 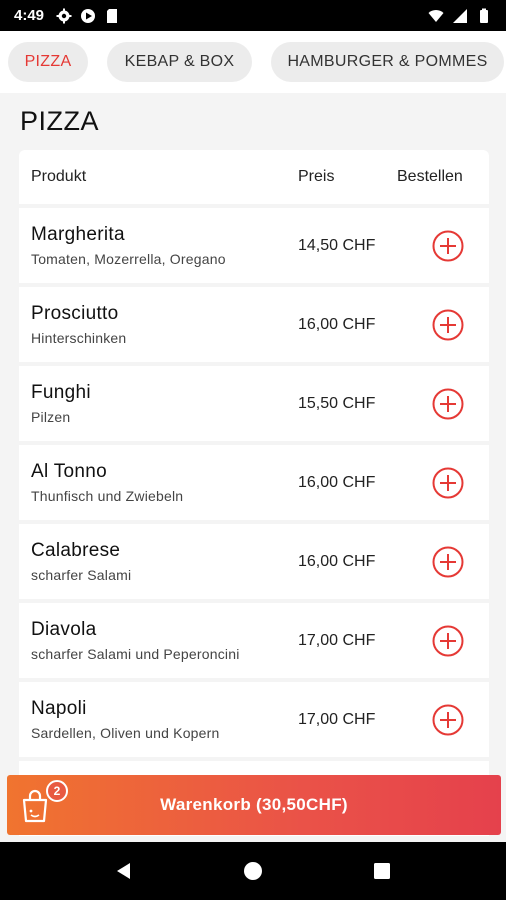 What do you see at coordinates (57, 791) in the screenshot?
I see `cart-count-badge: 2` at bounding box center [57, 791].